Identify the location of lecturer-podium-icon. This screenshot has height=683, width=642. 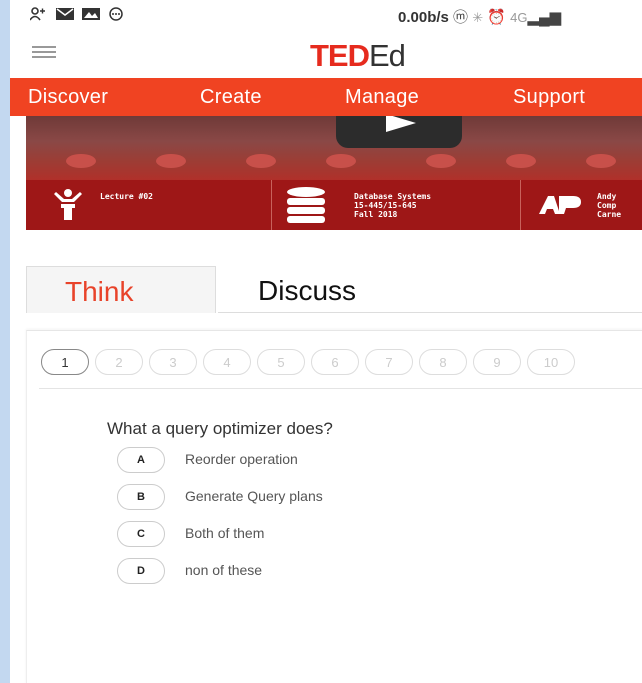
(68, 204).